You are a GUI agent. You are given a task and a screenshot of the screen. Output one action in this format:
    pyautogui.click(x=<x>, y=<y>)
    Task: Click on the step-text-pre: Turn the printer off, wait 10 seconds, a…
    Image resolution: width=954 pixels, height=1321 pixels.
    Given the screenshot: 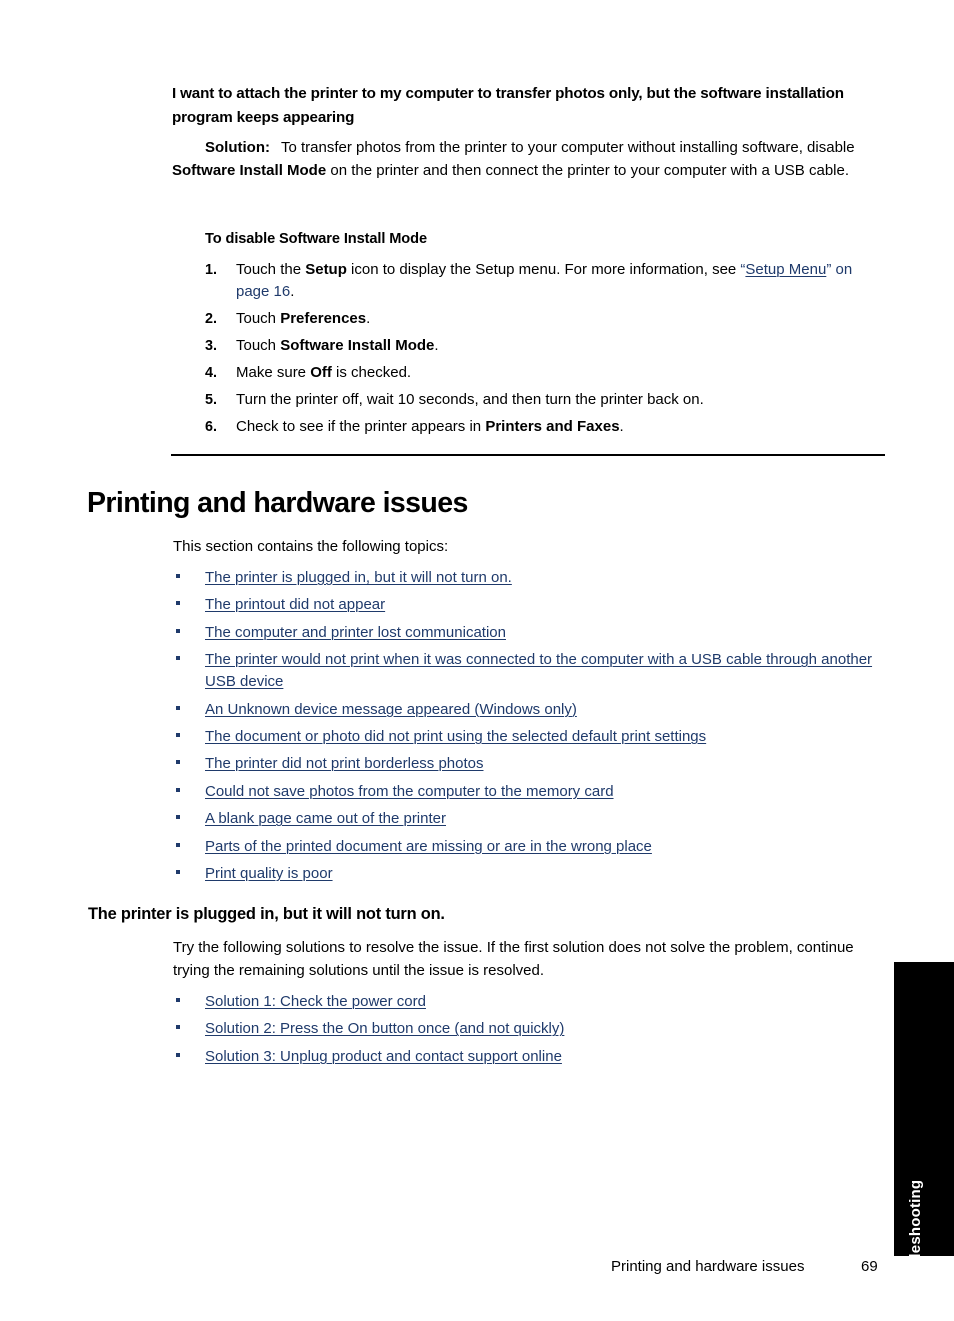 What is the action you would take?
    pyautogui.click(x=470, y=399)
    